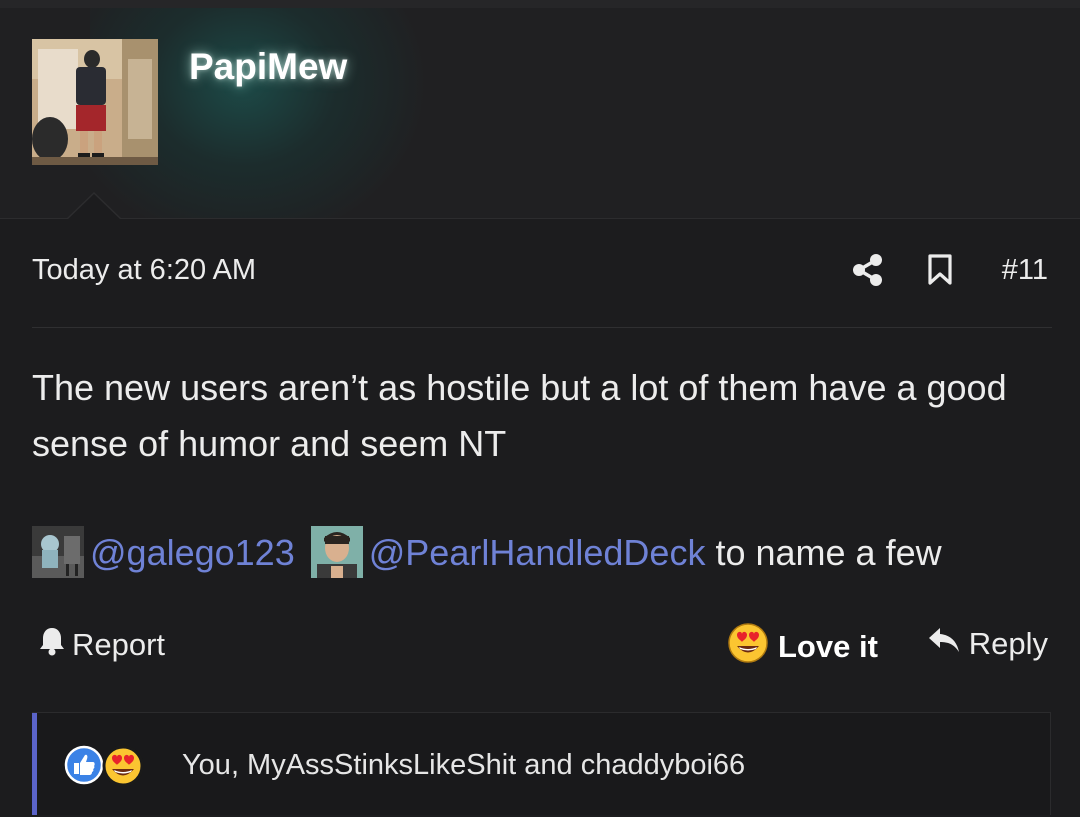 The width and height of the screenshot is (1080, 817). Describe the element at coordinates (868, 270) in the screenshot. I see `share-icon` at that location.